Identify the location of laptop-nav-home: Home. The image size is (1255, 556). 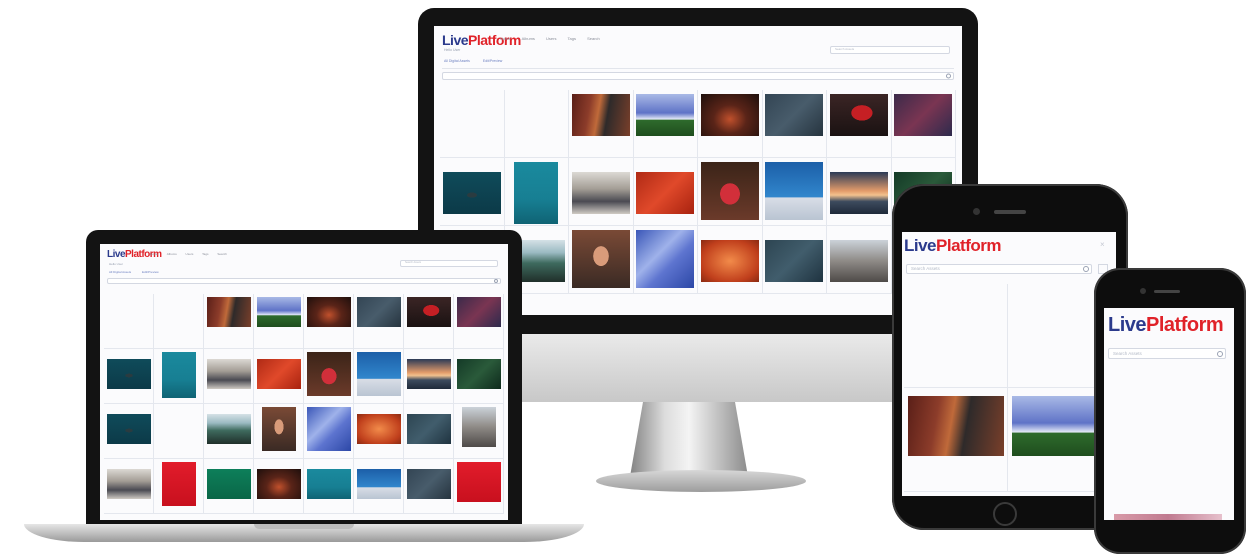
(154, 254).